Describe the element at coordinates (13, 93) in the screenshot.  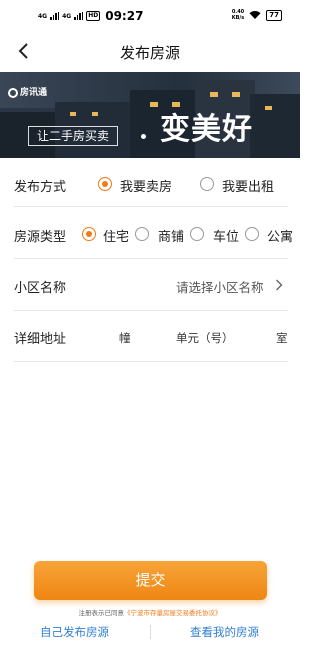
I see `logo-icon` at that location.